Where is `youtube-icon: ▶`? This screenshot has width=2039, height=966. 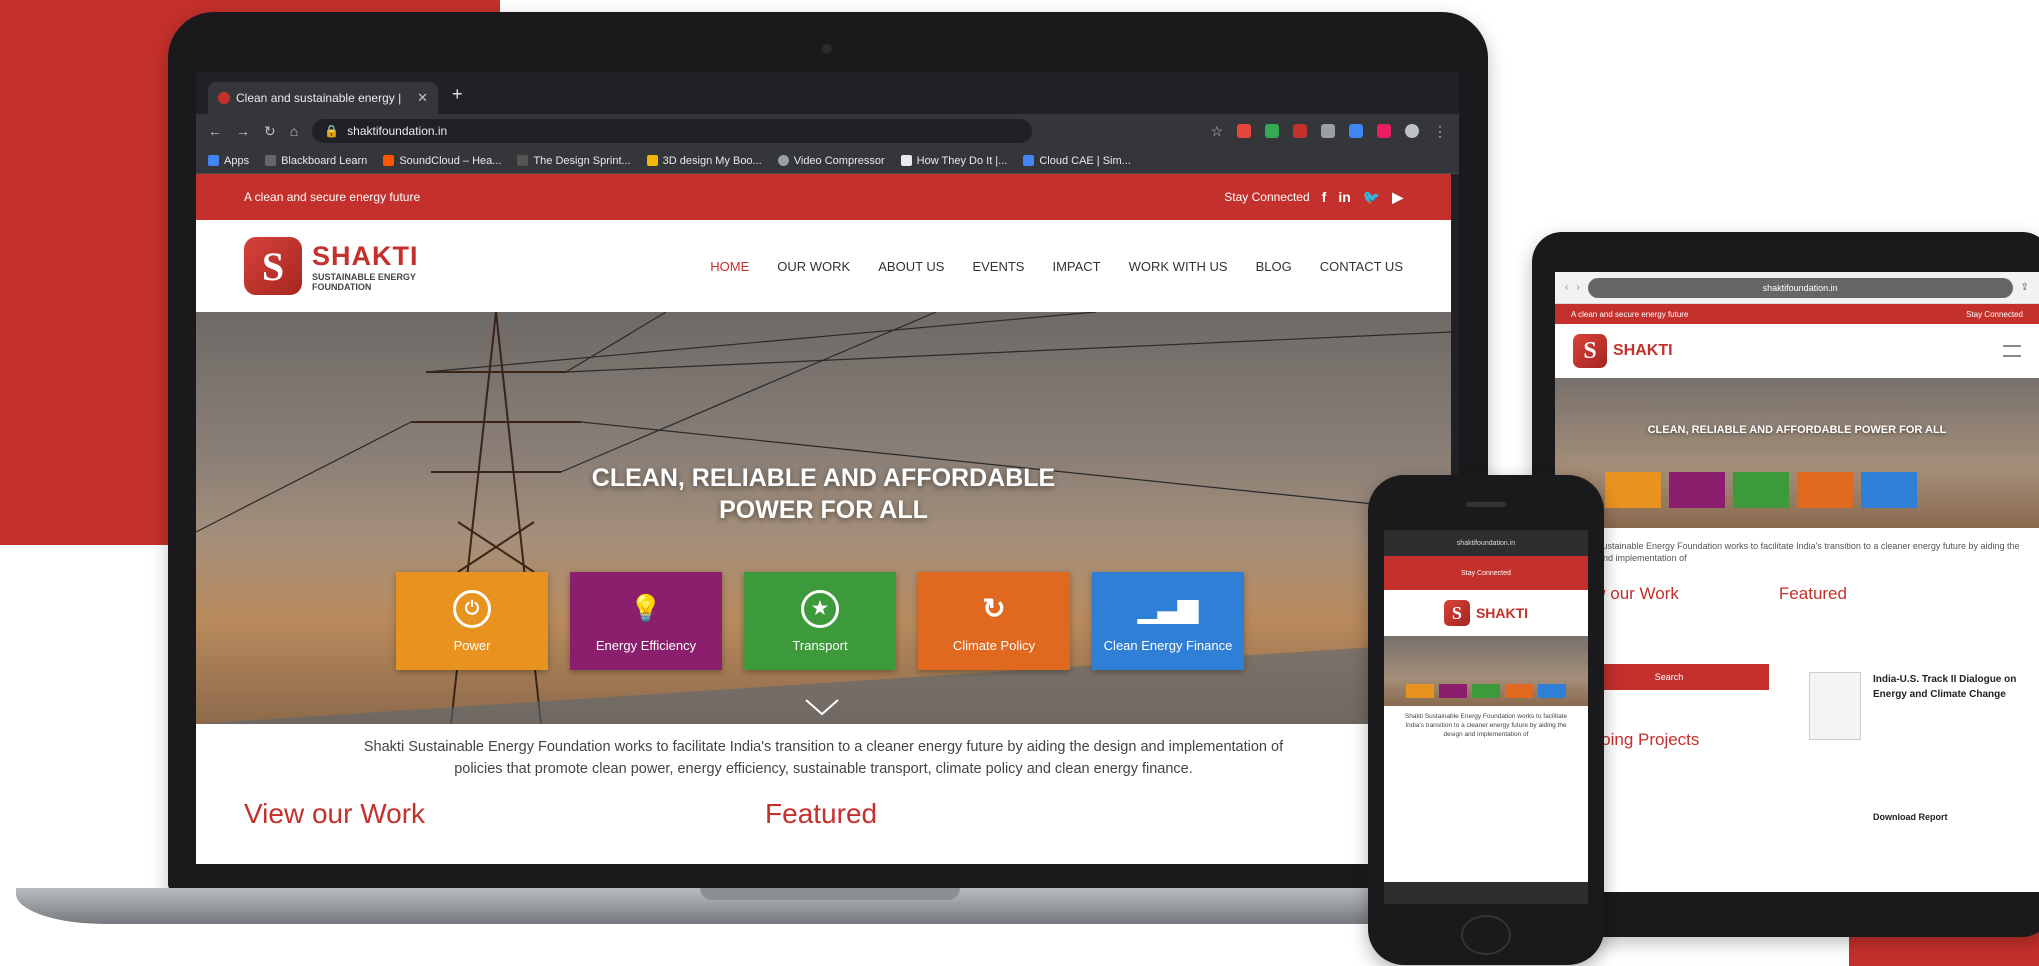
youtube-icon: ▶ is located at coordinates (1397, 197).